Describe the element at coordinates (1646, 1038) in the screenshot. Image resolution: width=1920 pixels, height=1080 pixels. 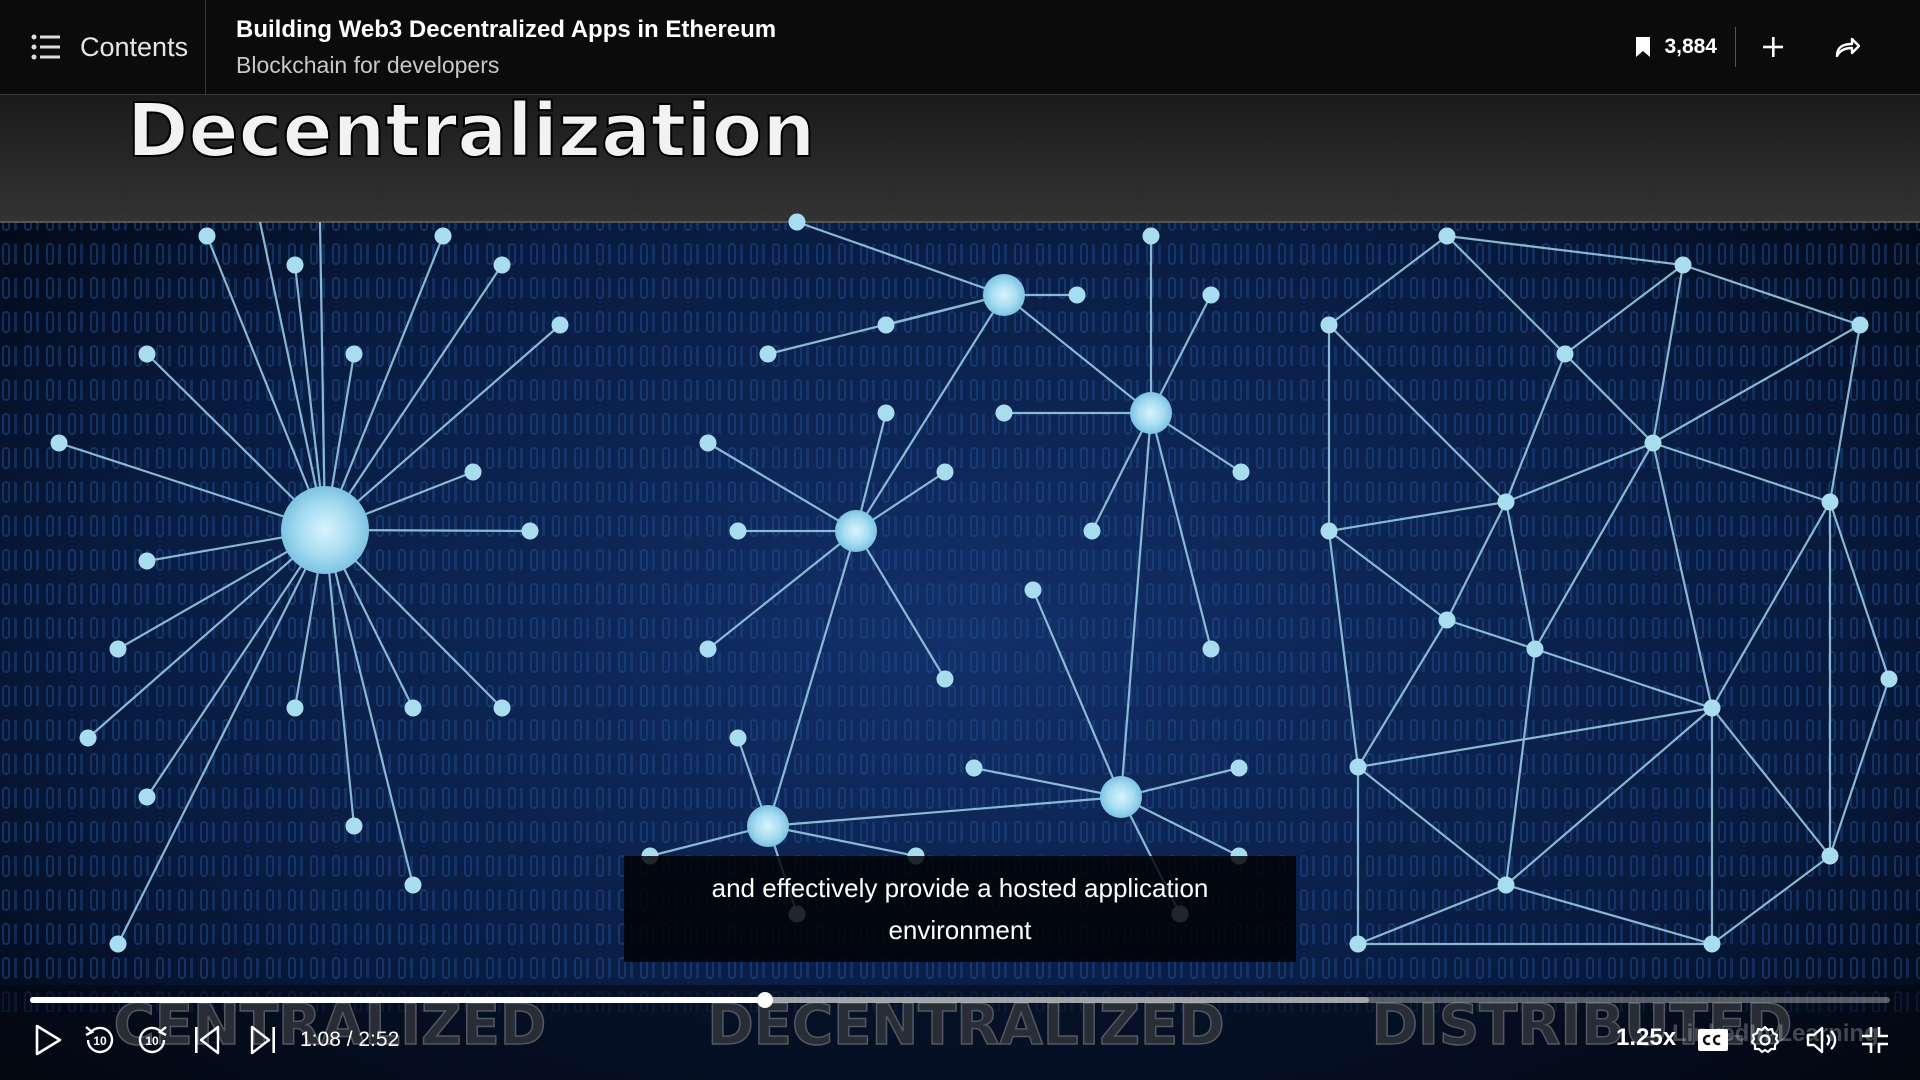
I see `playback-speed-button: 1.25x` at that location.